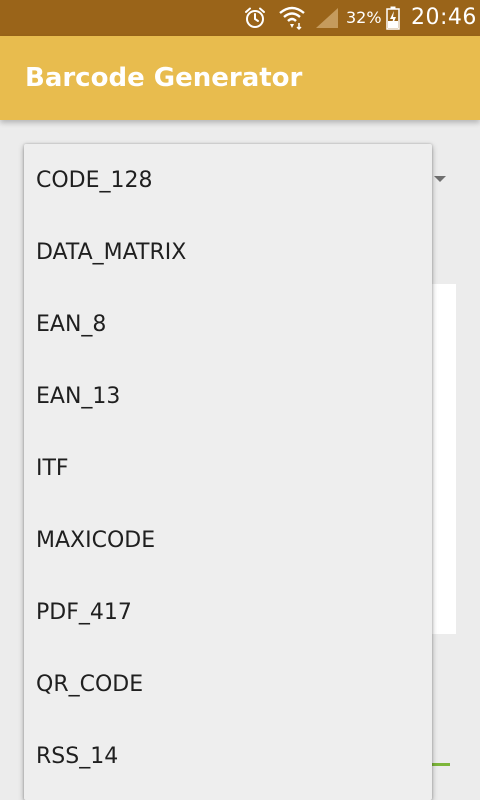 This screenshot has height=800, width=480. Describe the element at coordinates (228, 324) in the screenshot. I see `dropdown-item-ean-8: EAN_8` at that location.